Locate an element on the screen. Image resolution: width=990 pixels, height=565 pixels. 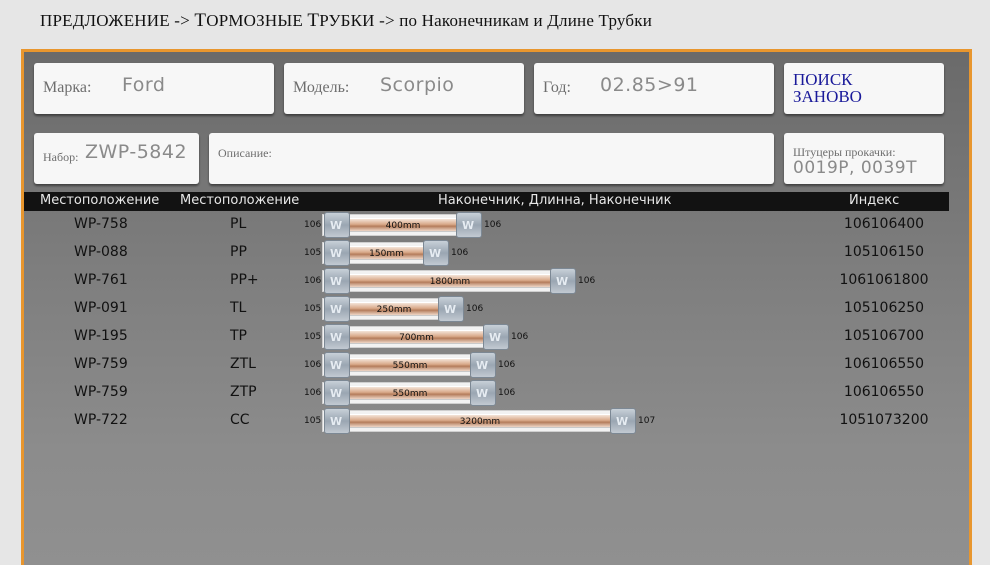
row-location-code: WP-088 is located at coordinates (101, 252).